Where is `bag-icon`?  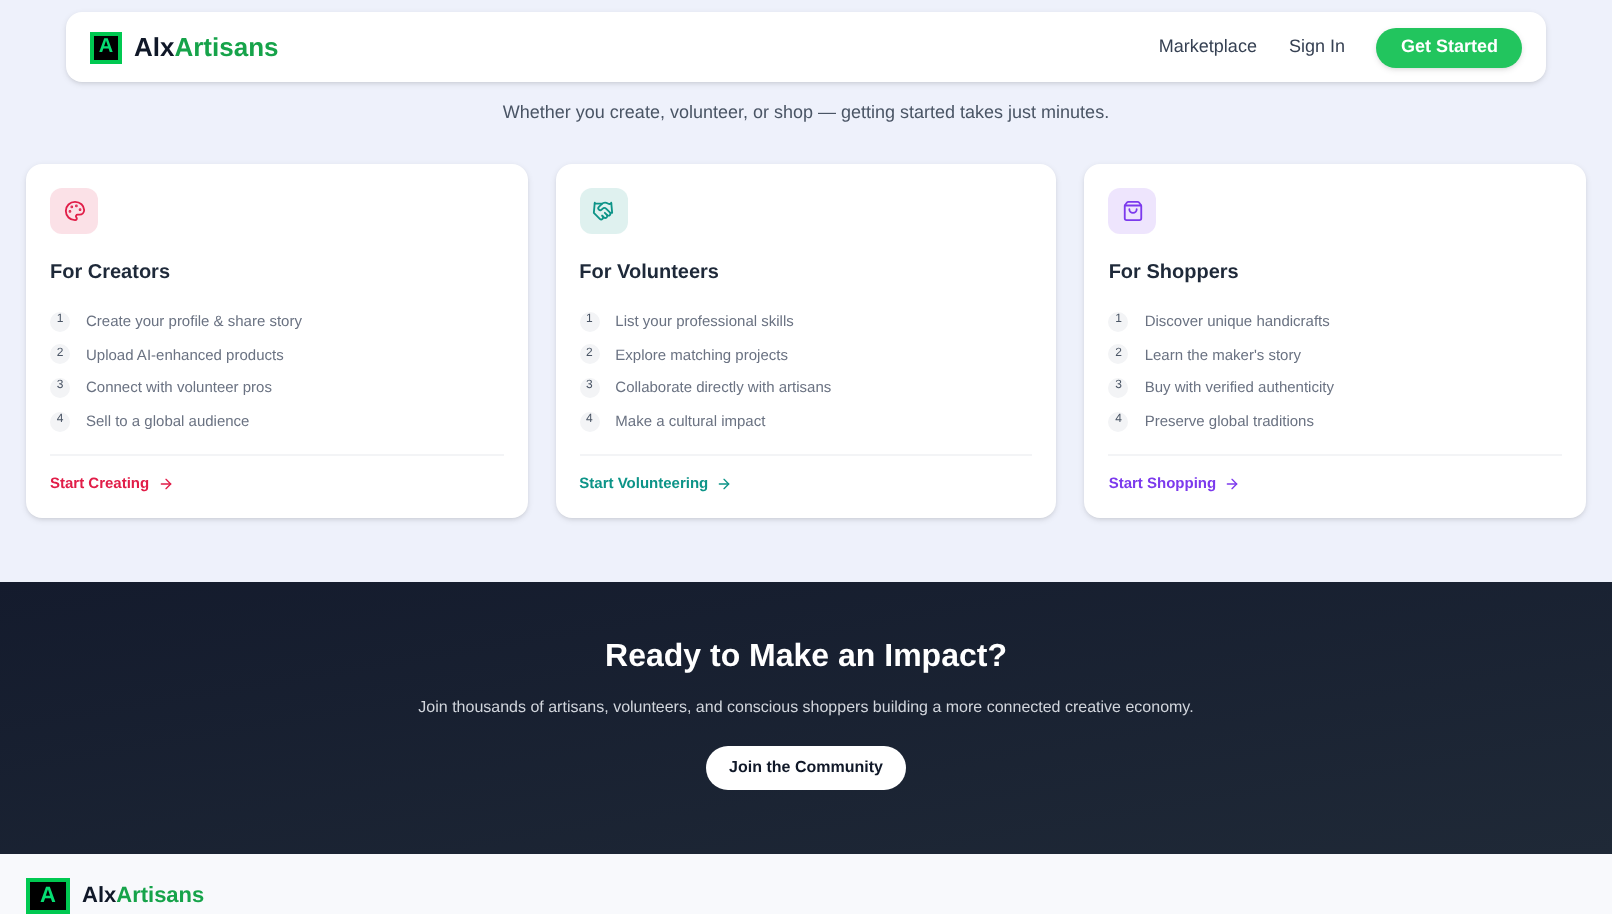 bag-icon is located at coordinates (1132, 211).